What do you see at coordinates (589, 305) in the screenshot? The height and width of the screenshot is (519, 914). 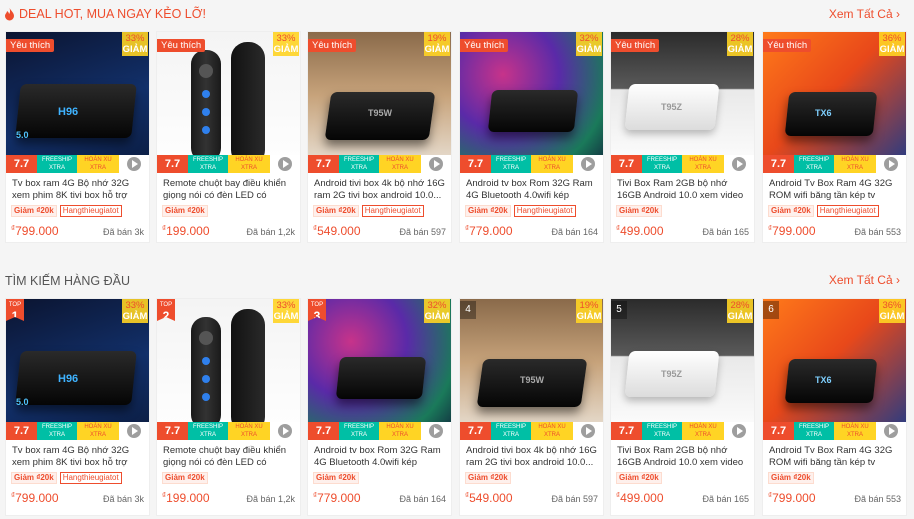 I see `discount-percent: 19%` at bounding box center [589, 305].